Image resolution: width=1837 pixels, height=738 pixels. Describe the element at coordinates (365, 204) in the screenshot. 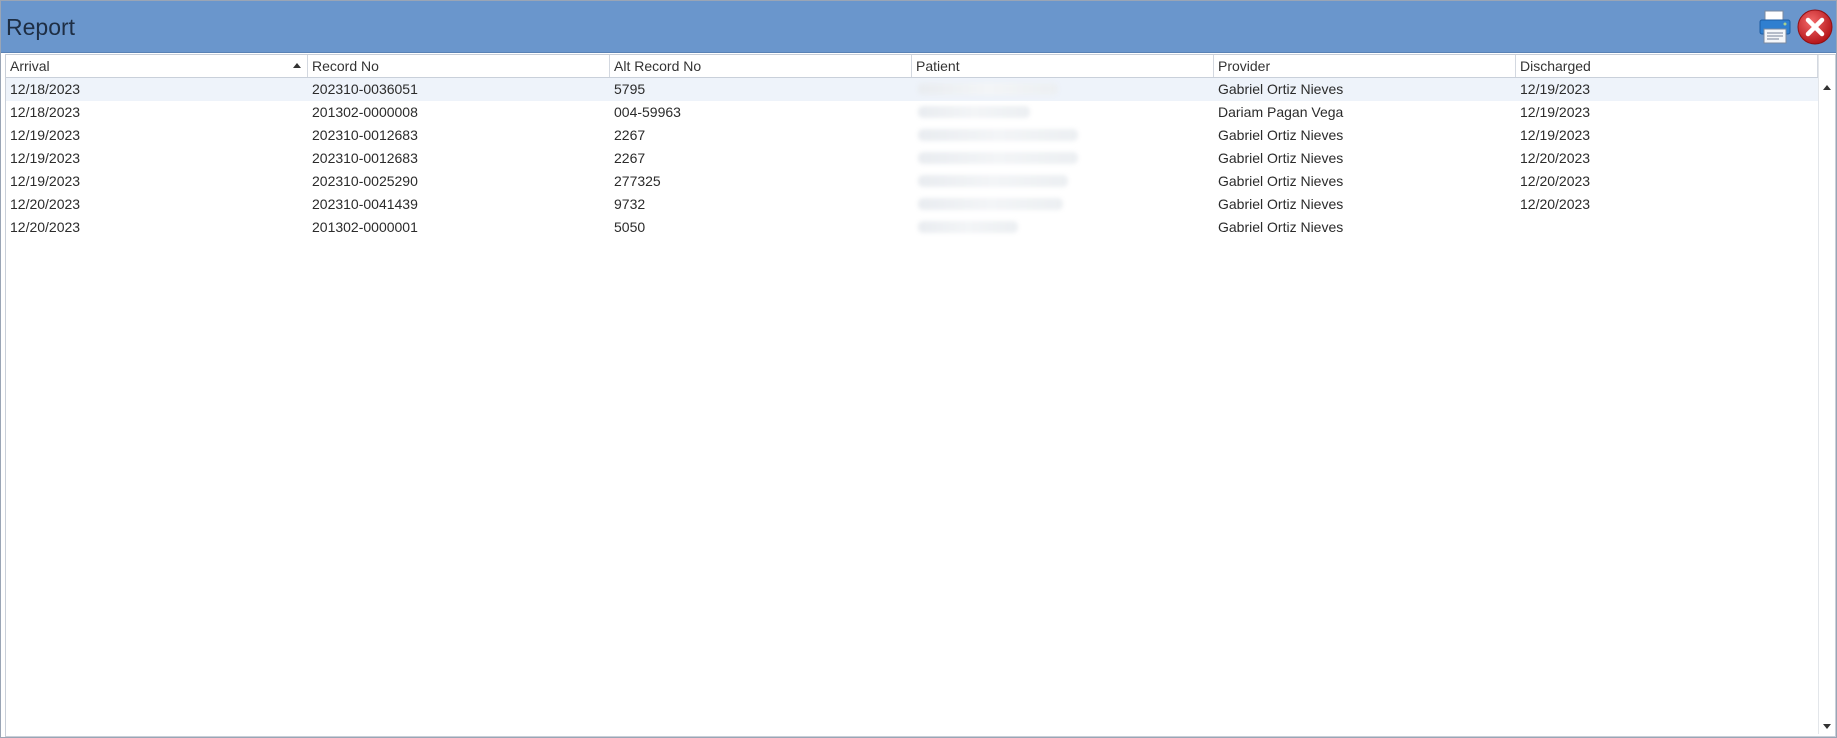

I see `record-no-cell: 202310-0041439` at that location.